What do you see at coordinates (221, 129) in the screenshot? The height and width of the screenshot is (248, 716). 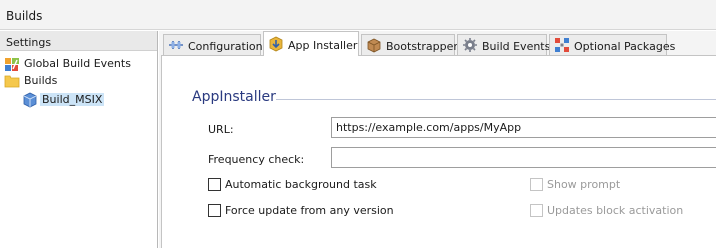 I see `url-label: URL:` at bounding box center [221, 129].